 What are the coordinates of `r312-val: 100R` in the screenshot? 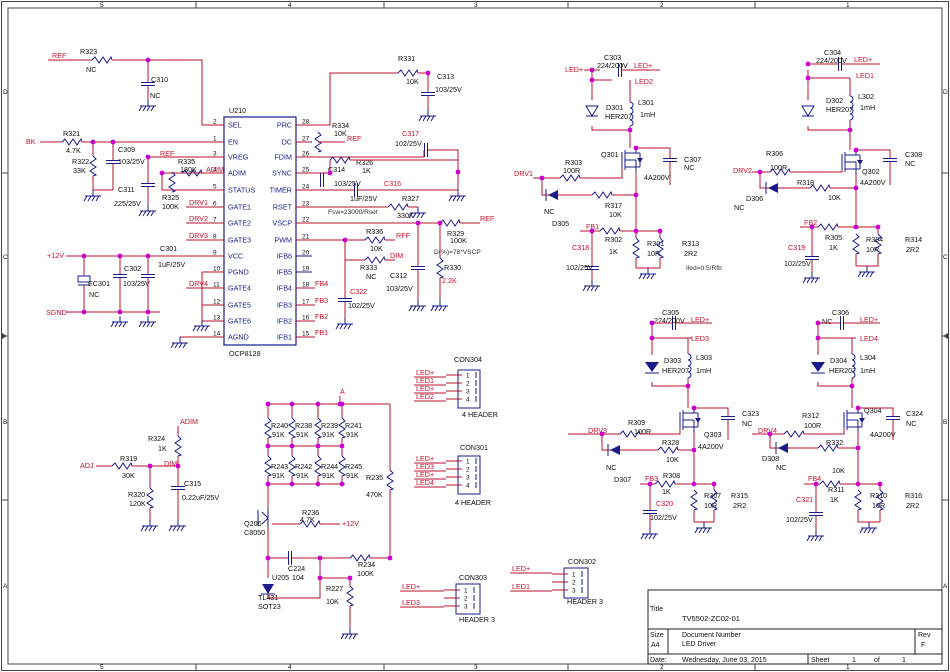 It's located at (812, 425).